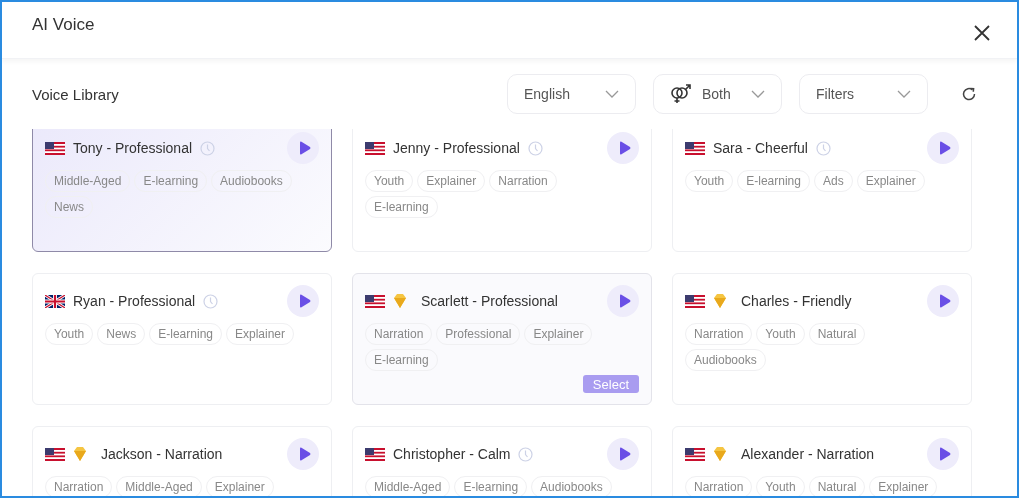 This screenshot has width=1019, height=498. I want to click on gender-dropdown: Both, so click(717, 94).